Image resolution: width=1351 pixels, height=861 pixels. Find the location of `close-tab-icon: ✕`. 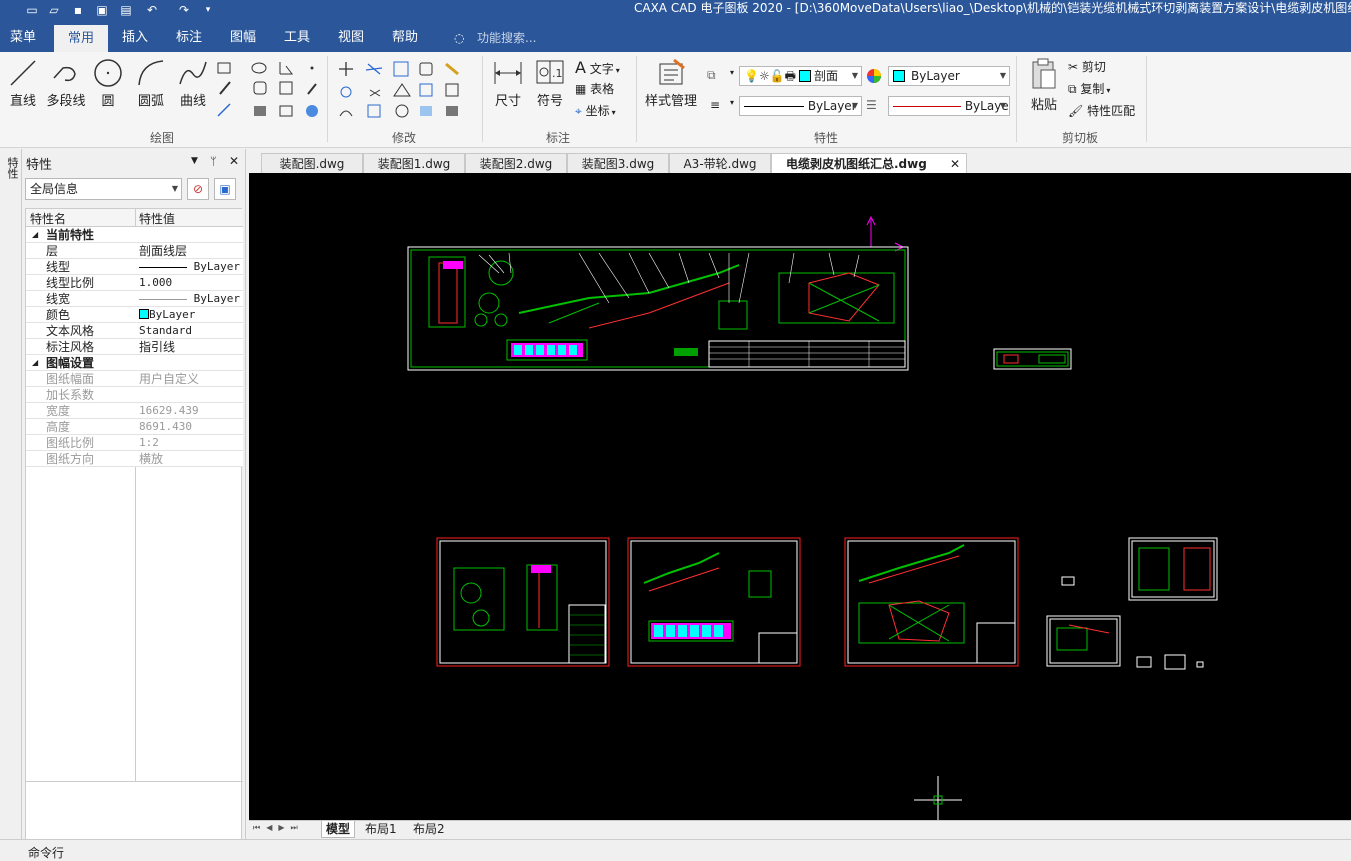

close-tab-icon: ✕ is located at coordinates (955, 164).